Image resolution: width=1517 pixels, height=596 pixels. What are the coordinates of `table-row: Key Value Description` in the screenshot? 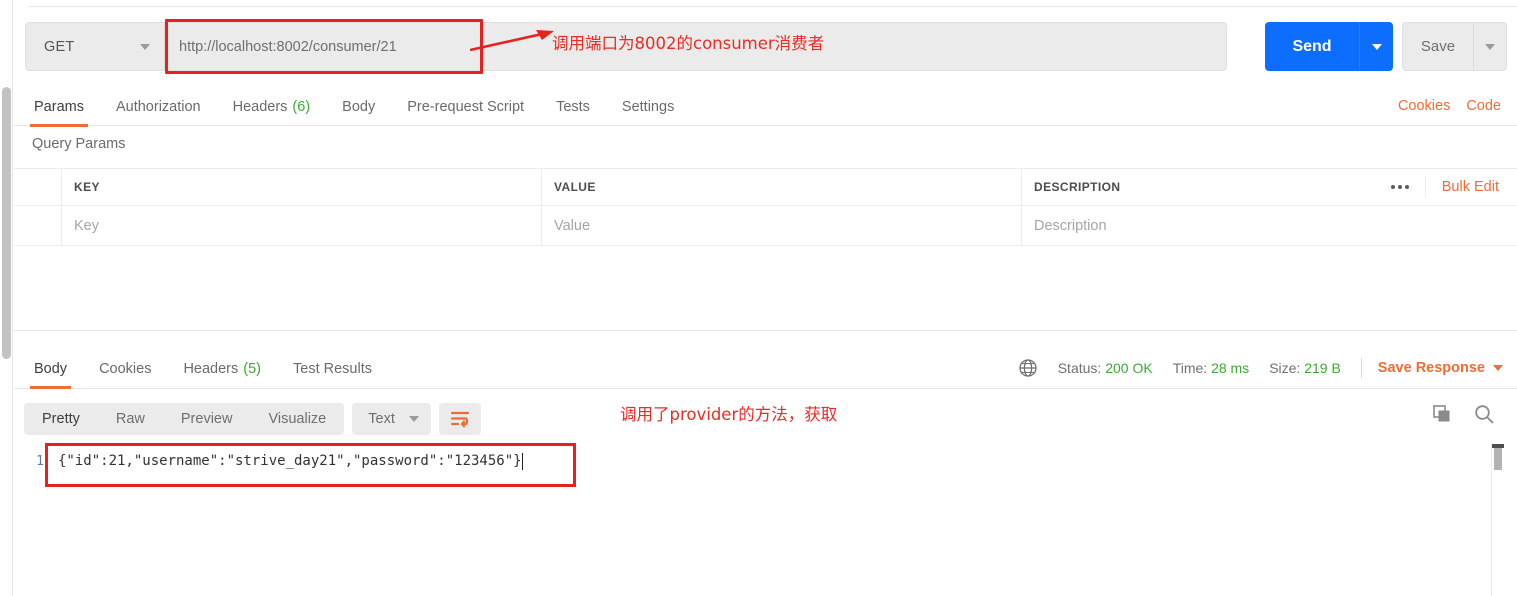 It's located at (765, 226).